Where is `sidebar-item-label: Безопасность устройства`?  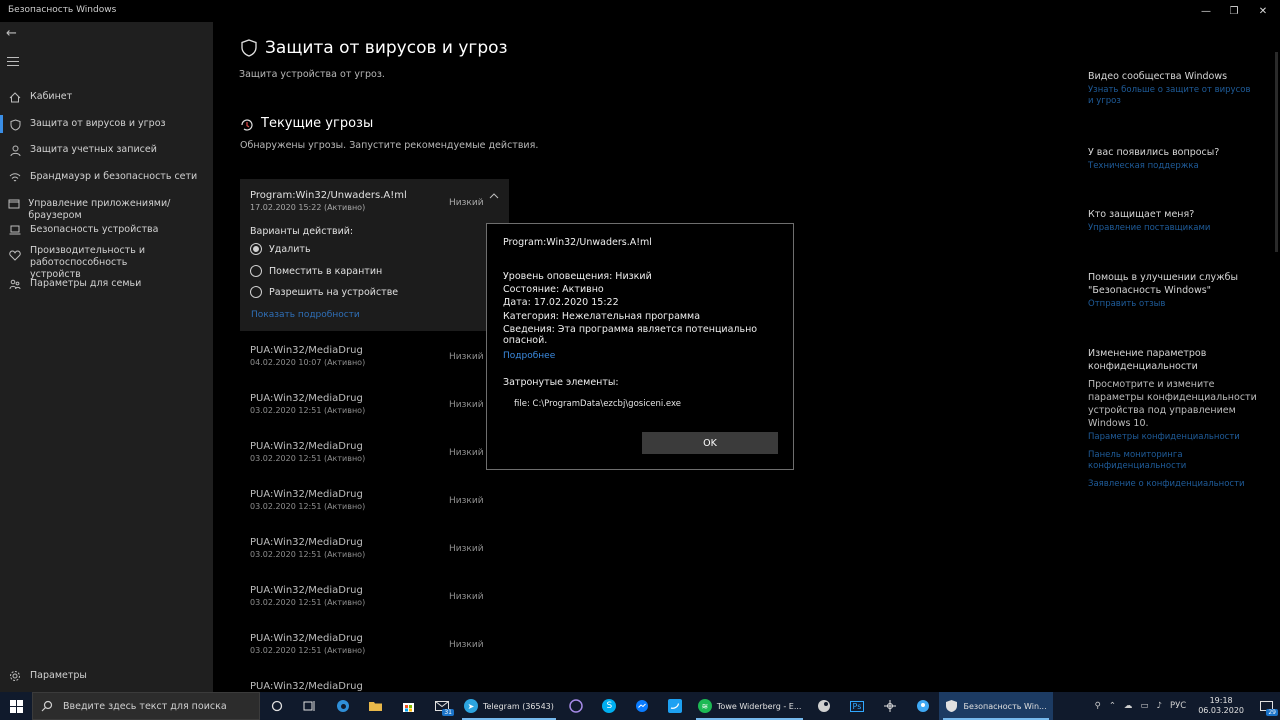 sidebar-item-label: Безопасность устройства is located at coordinates (94, 229).